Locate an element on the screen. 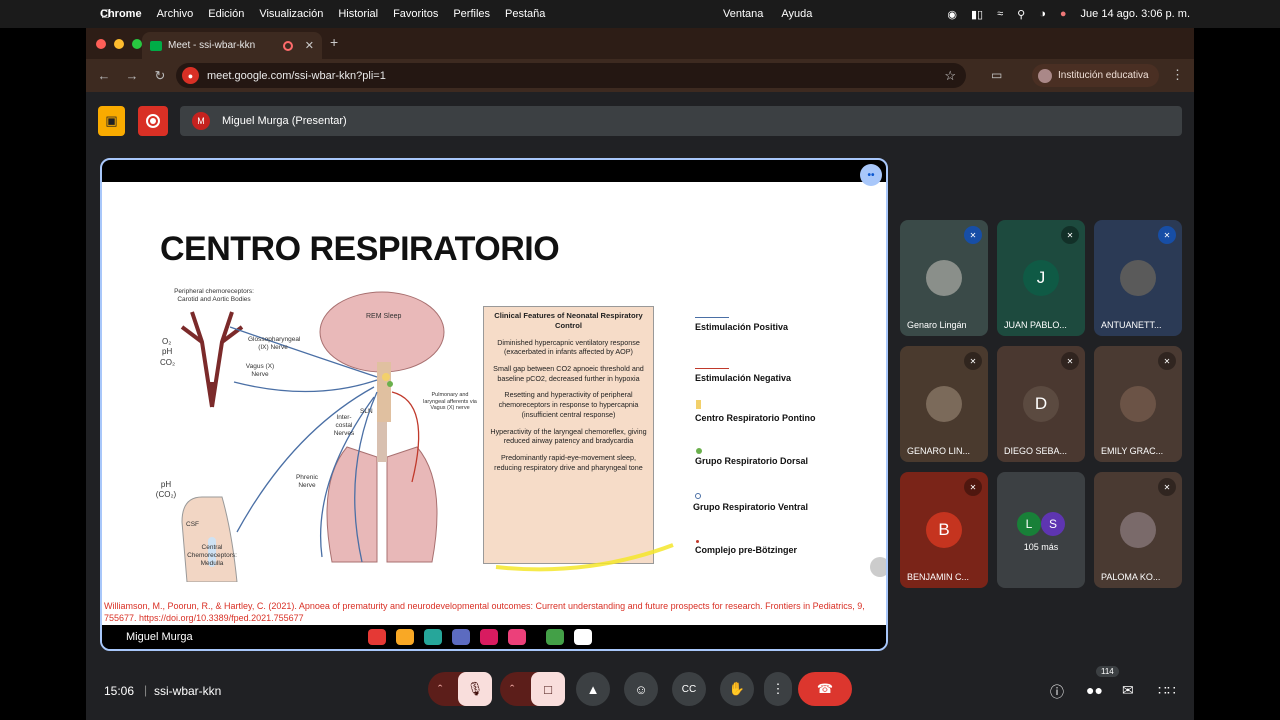 The image size is (1280, 720). profile-button: Institución educativa is located at coordinates (1095, 75).